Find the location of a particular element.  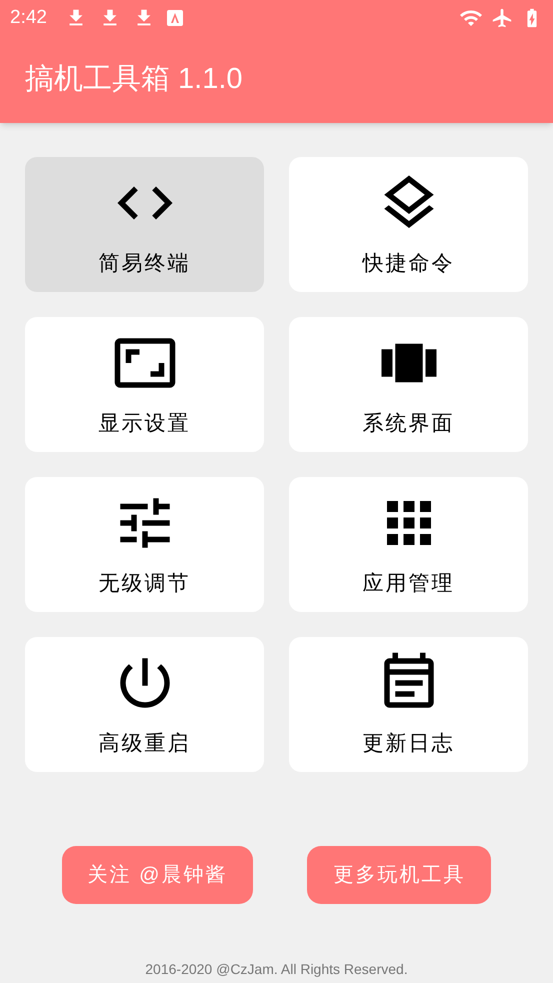

tool-tile: 系统界面 is located at coordinates (408, 384).